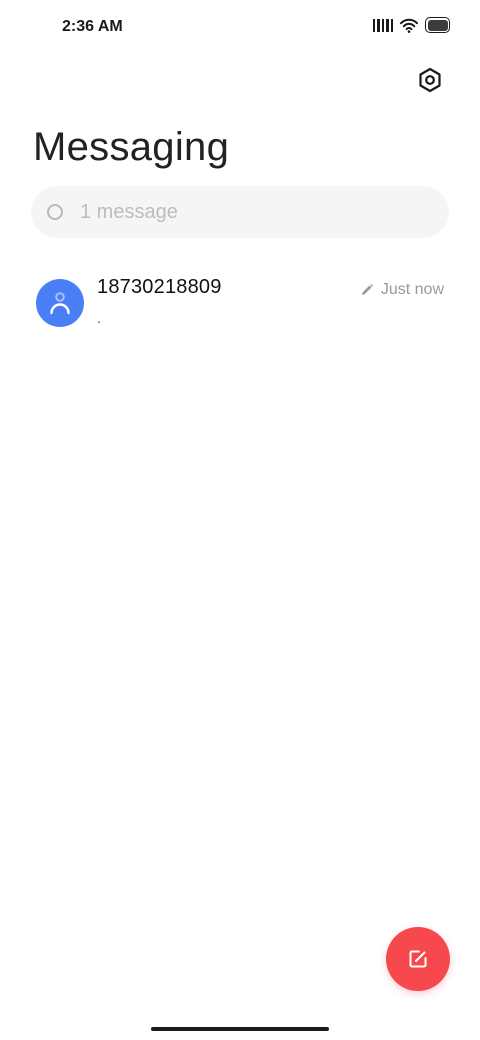  I want to click on search-input, so click(245, 212).